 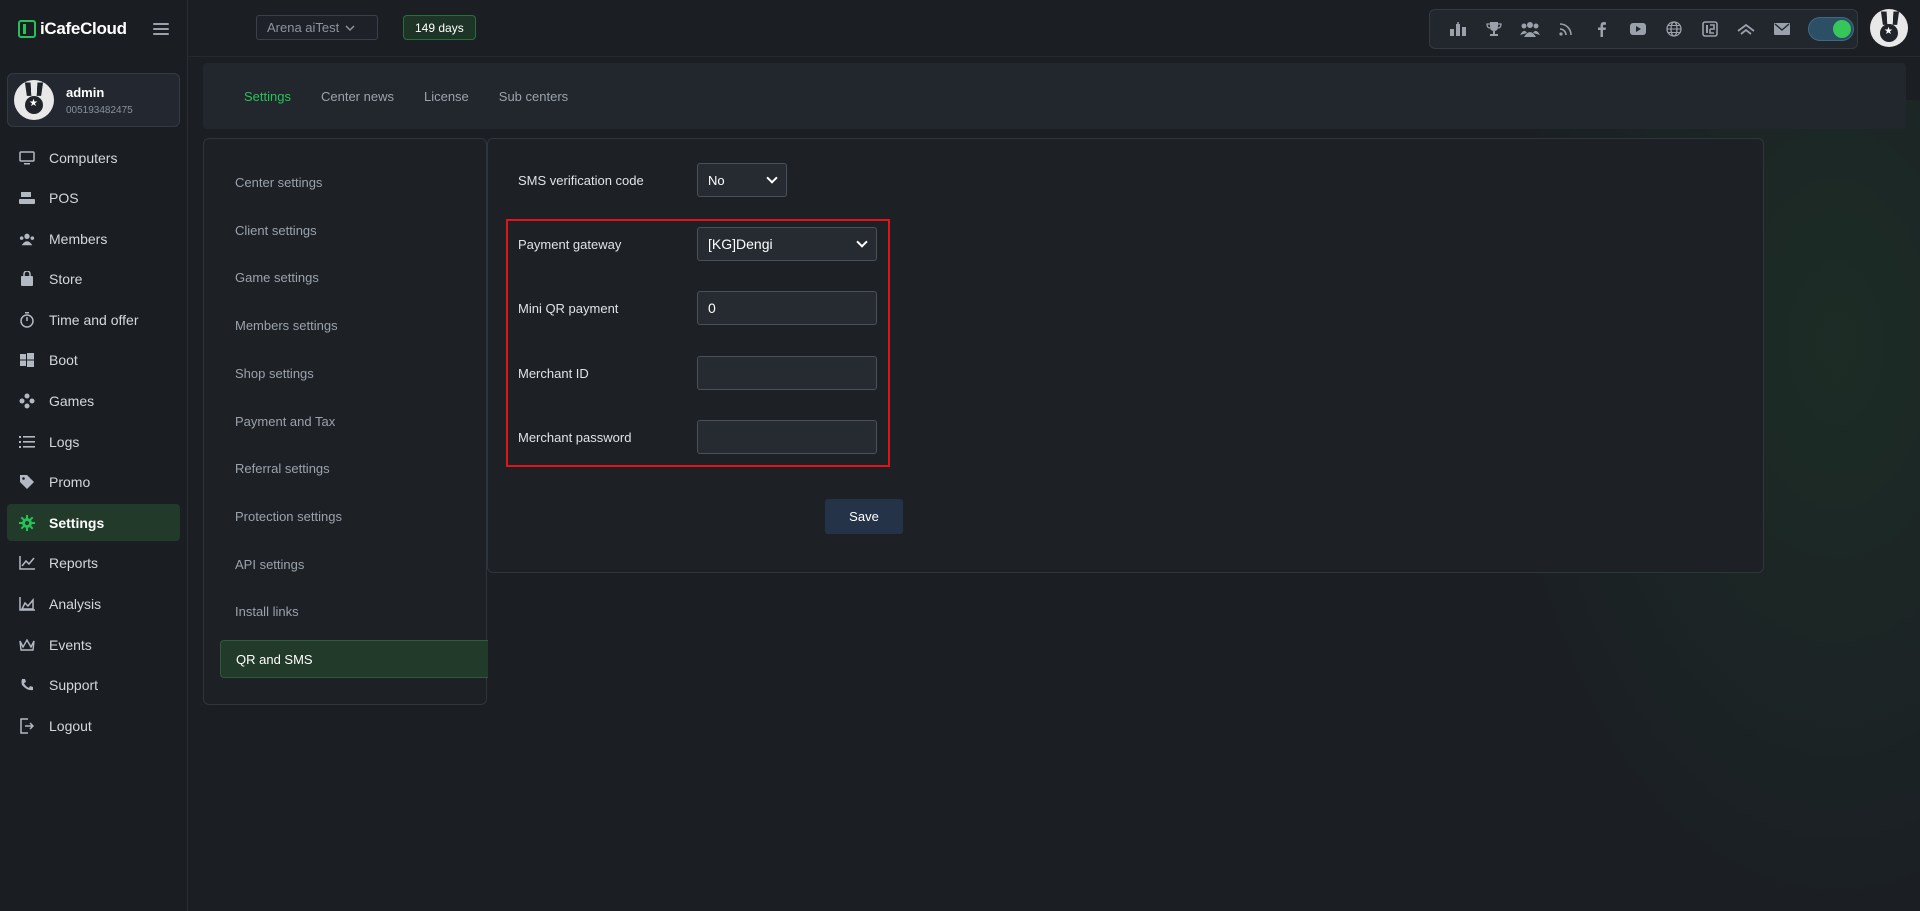 What do you see at coordinates (77, 522) in the screenshot?
I see `sidebar-item-label: Settings` at bounding box center [77, 522].